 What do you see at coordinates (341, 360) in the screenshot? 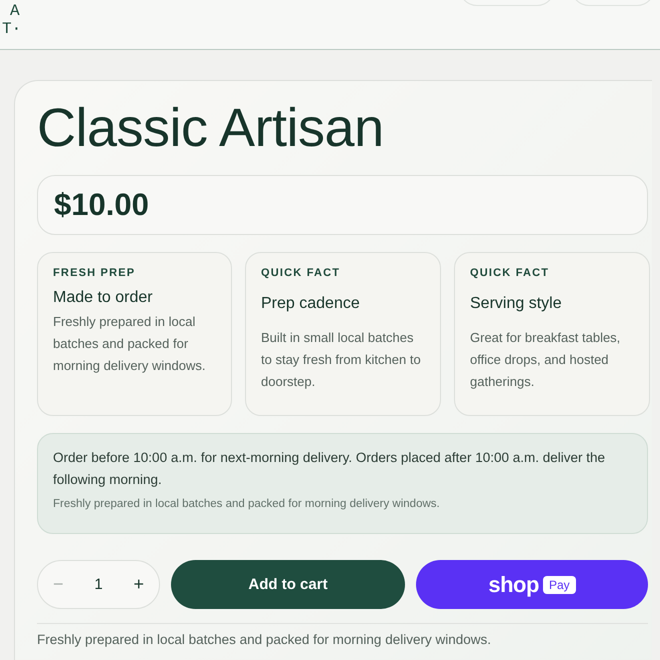
I see `feature-text: Built in small local batches to stay fresh from kitchen to doorstep.` at bounding box center [341, 360].